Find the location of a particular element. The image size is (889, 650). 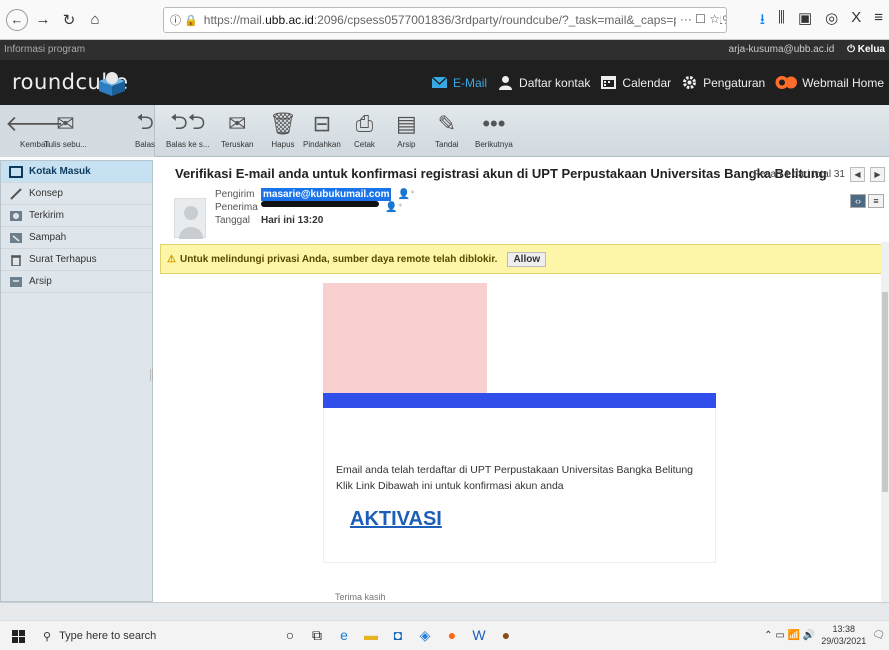

date-label: Tanggal is located at coordinates (233, 220).